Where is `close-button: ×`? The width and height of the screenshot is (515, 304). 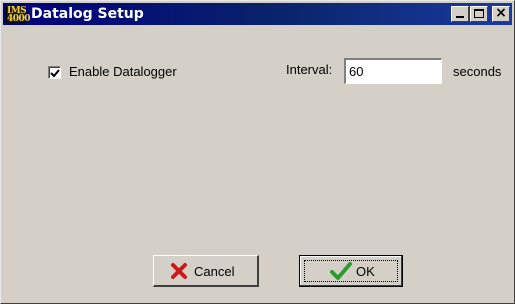
close-button: × is located at coordinates (501, 13).